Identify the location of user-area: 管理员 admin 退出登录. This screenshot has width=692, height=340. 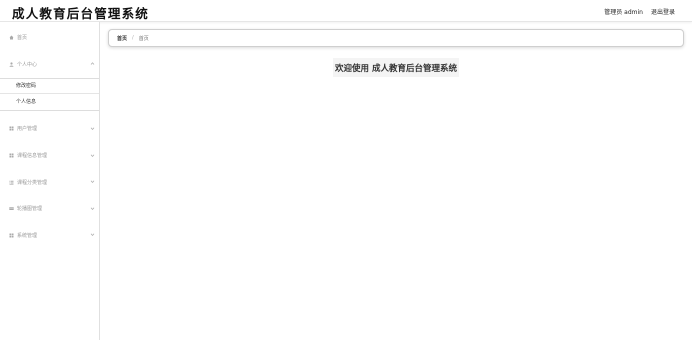
(639, 11).